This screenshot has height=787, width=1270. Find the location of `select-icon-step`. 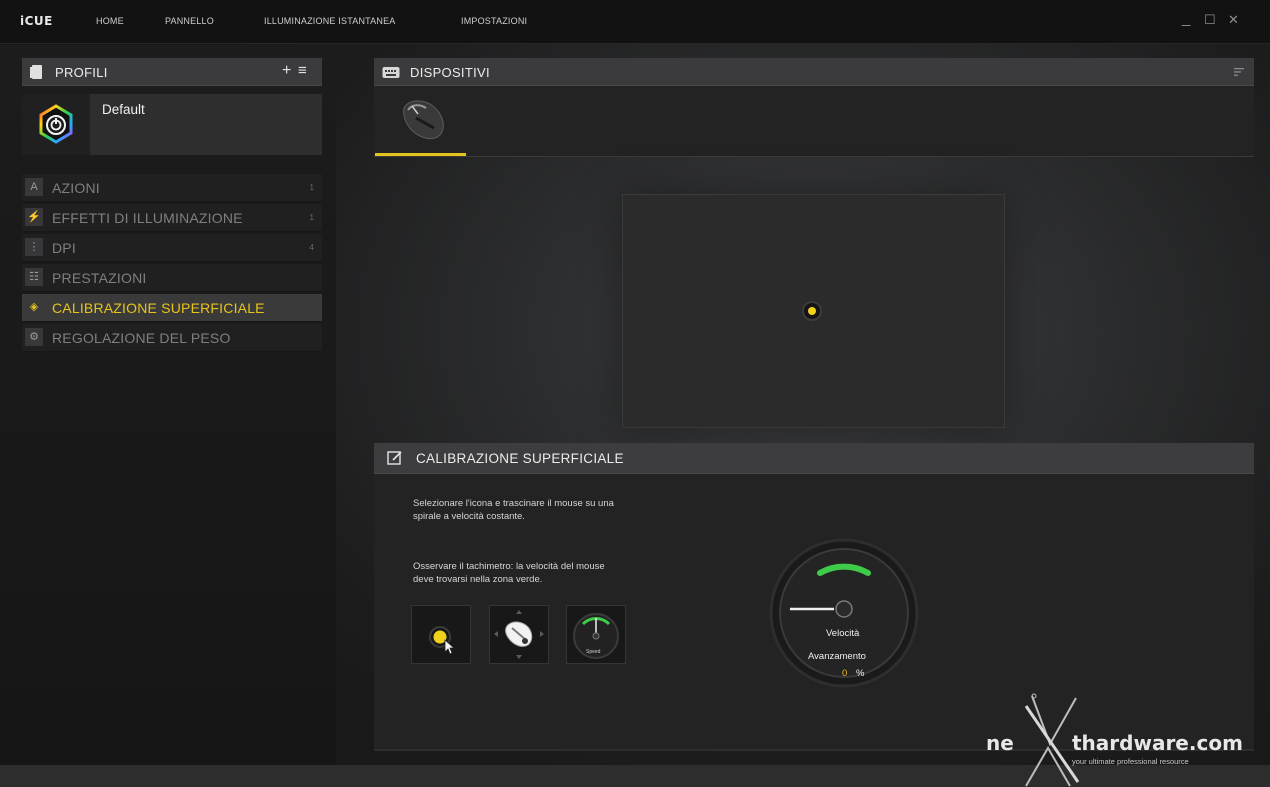

select-icon-step is located at coordinates (441, 634).